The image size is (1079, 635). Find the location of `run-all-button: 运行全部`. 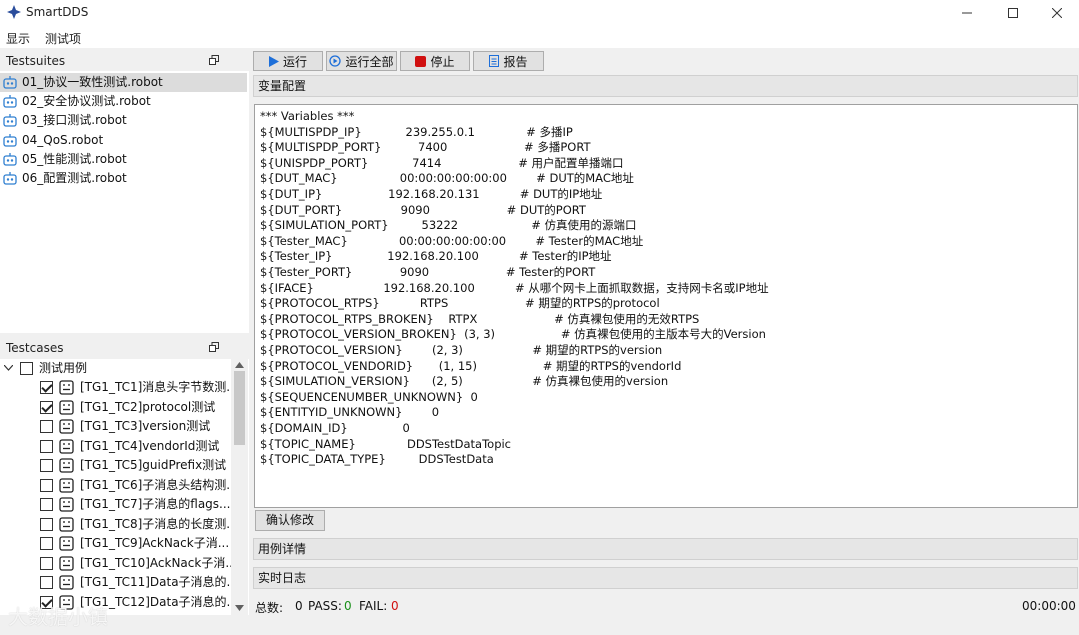

run-all-button: 运行全部 is located at coordinates (361, 61).